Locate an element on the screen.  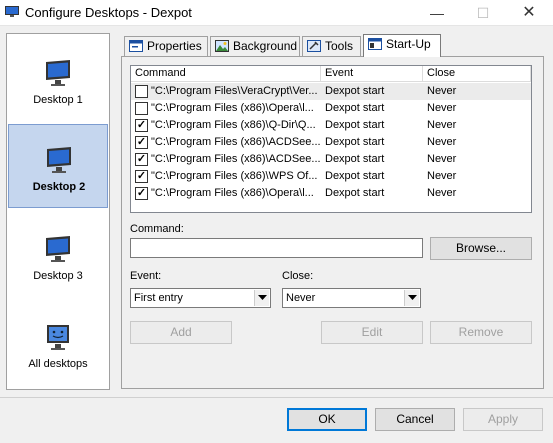
apply-button: Apply is located at coordinates (503, 419).